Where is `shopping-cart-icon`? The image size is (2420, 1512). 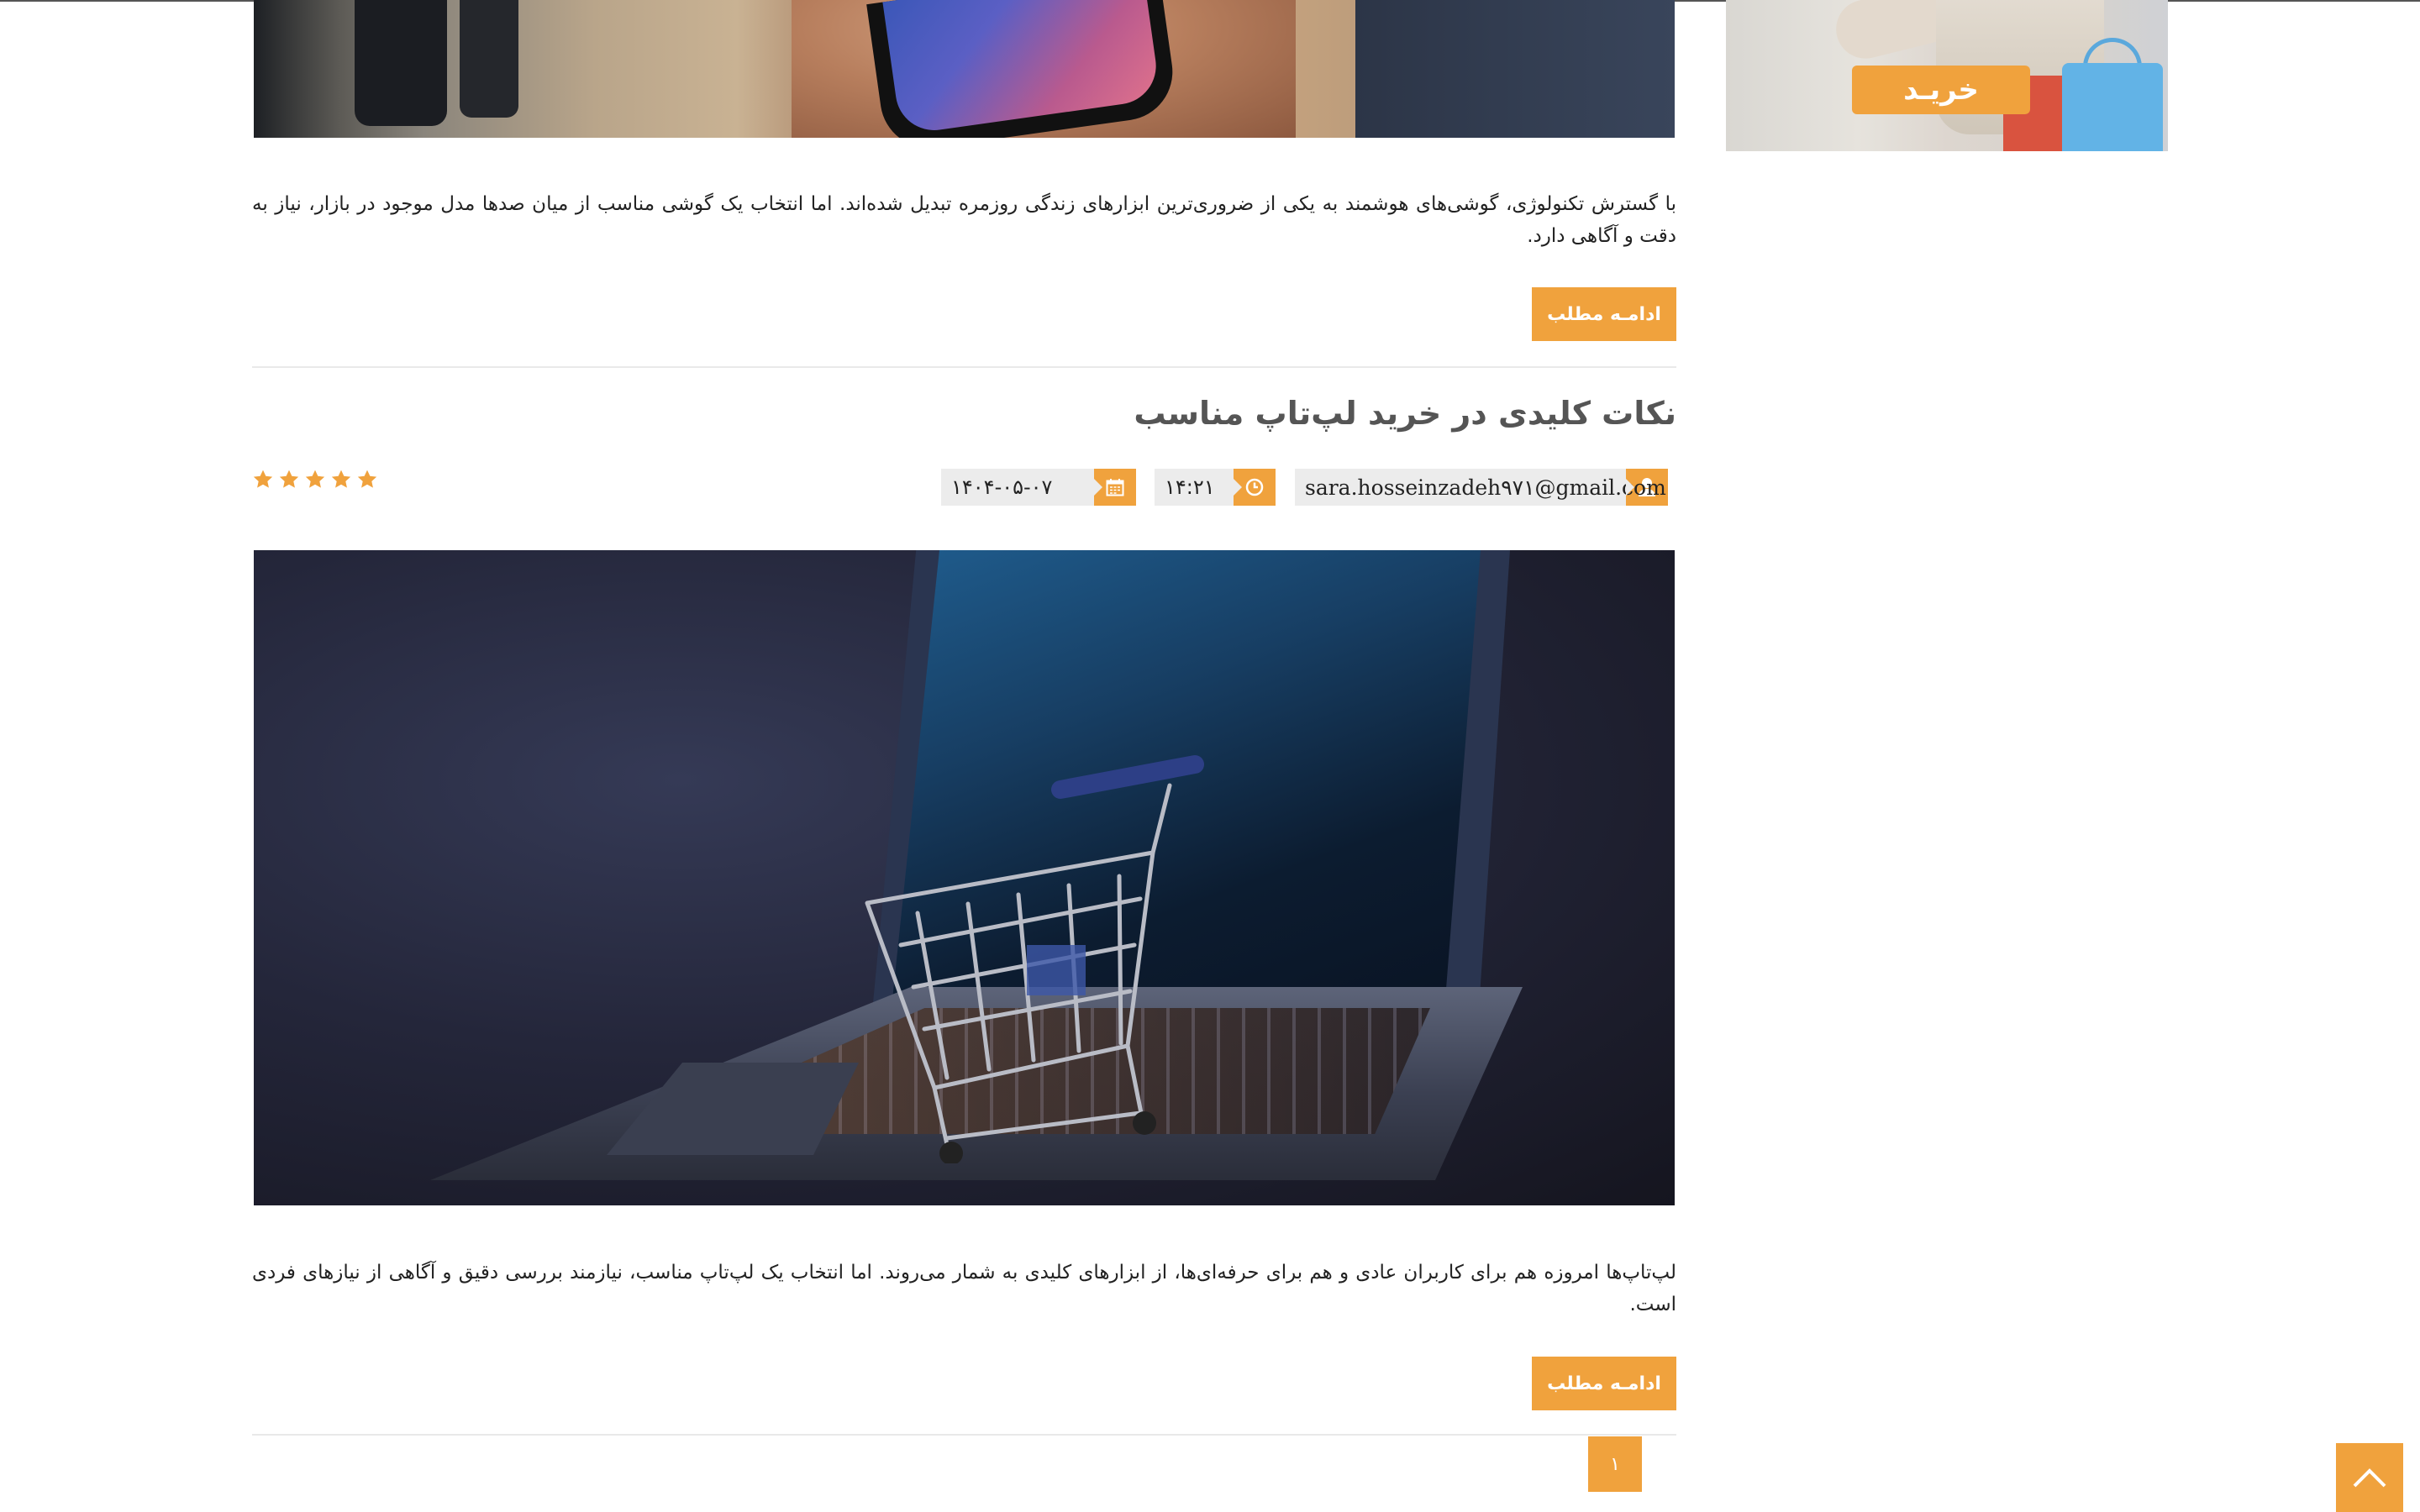 shopping-cart-icon is located at coordinates (1034, 959).